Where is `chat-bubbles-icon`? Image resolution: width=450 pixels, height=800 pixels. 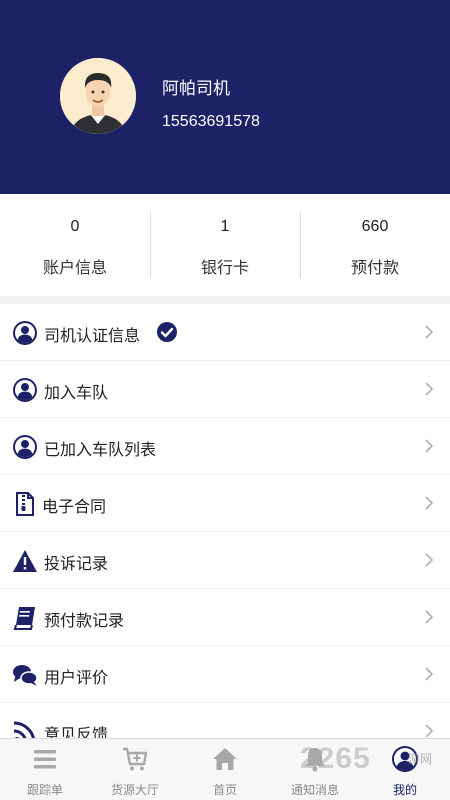
chat-bubbles-icon is located at coordinates (25, 675).